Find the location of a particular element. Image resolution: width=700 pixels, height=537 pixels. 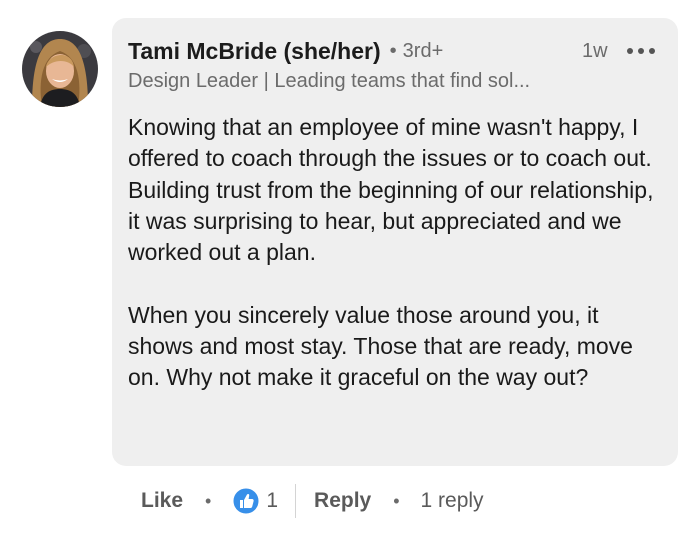

comment-header: Tami McBride (she/her) • 3rd+ is located at coordinates (285, 51).